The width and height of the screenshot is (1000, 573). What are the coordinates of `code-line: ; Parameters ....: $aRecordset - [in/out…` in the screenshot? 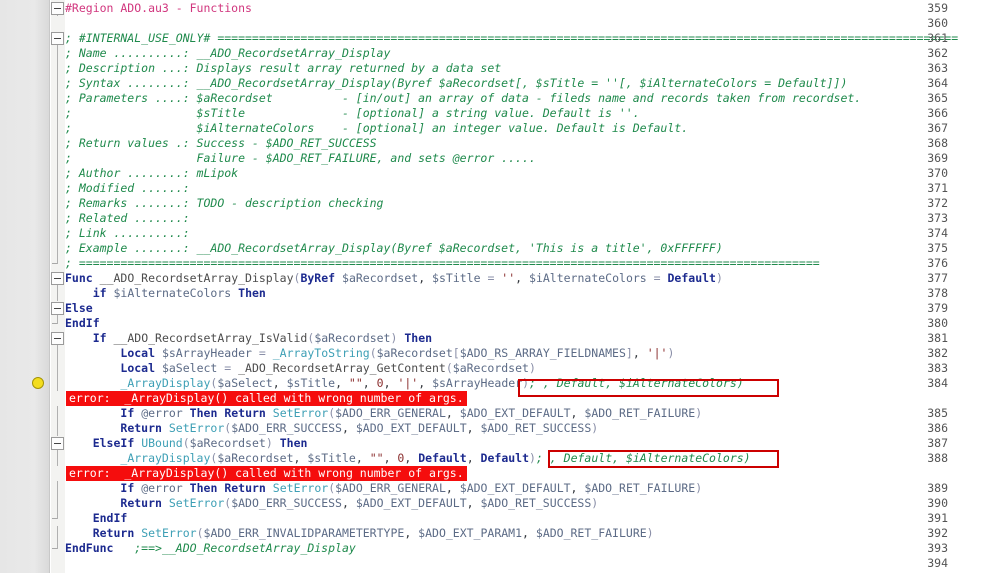 It's located at (463, 98).